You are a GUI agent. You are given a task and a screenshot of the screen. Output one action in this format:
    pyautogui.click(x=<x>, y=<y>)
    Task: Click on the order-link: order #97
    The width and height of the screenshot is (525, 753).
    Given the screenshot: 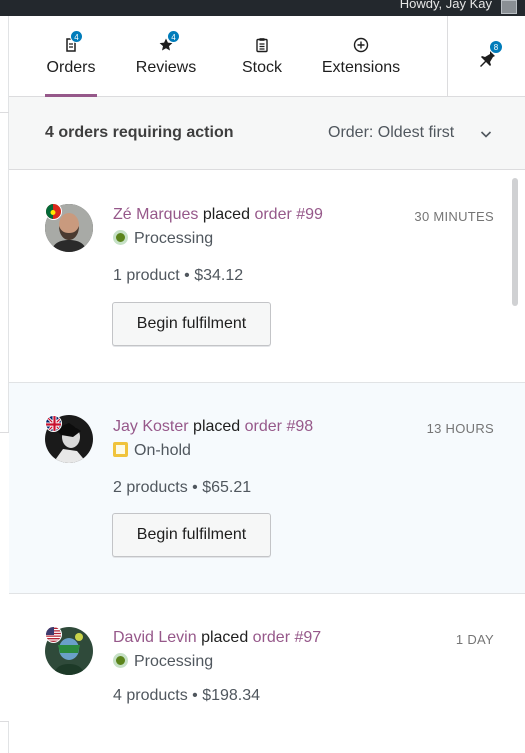 What is the action you would take?
    pyautogui.click(x=287, y=637)
    